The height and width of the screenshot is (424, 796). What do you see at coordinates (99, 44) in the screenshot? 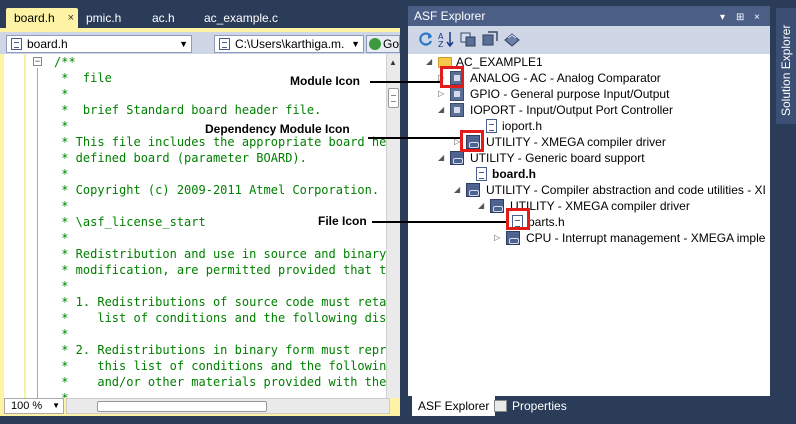
I see `file-combo: board.h ▼` at bounding box center [99, 44].